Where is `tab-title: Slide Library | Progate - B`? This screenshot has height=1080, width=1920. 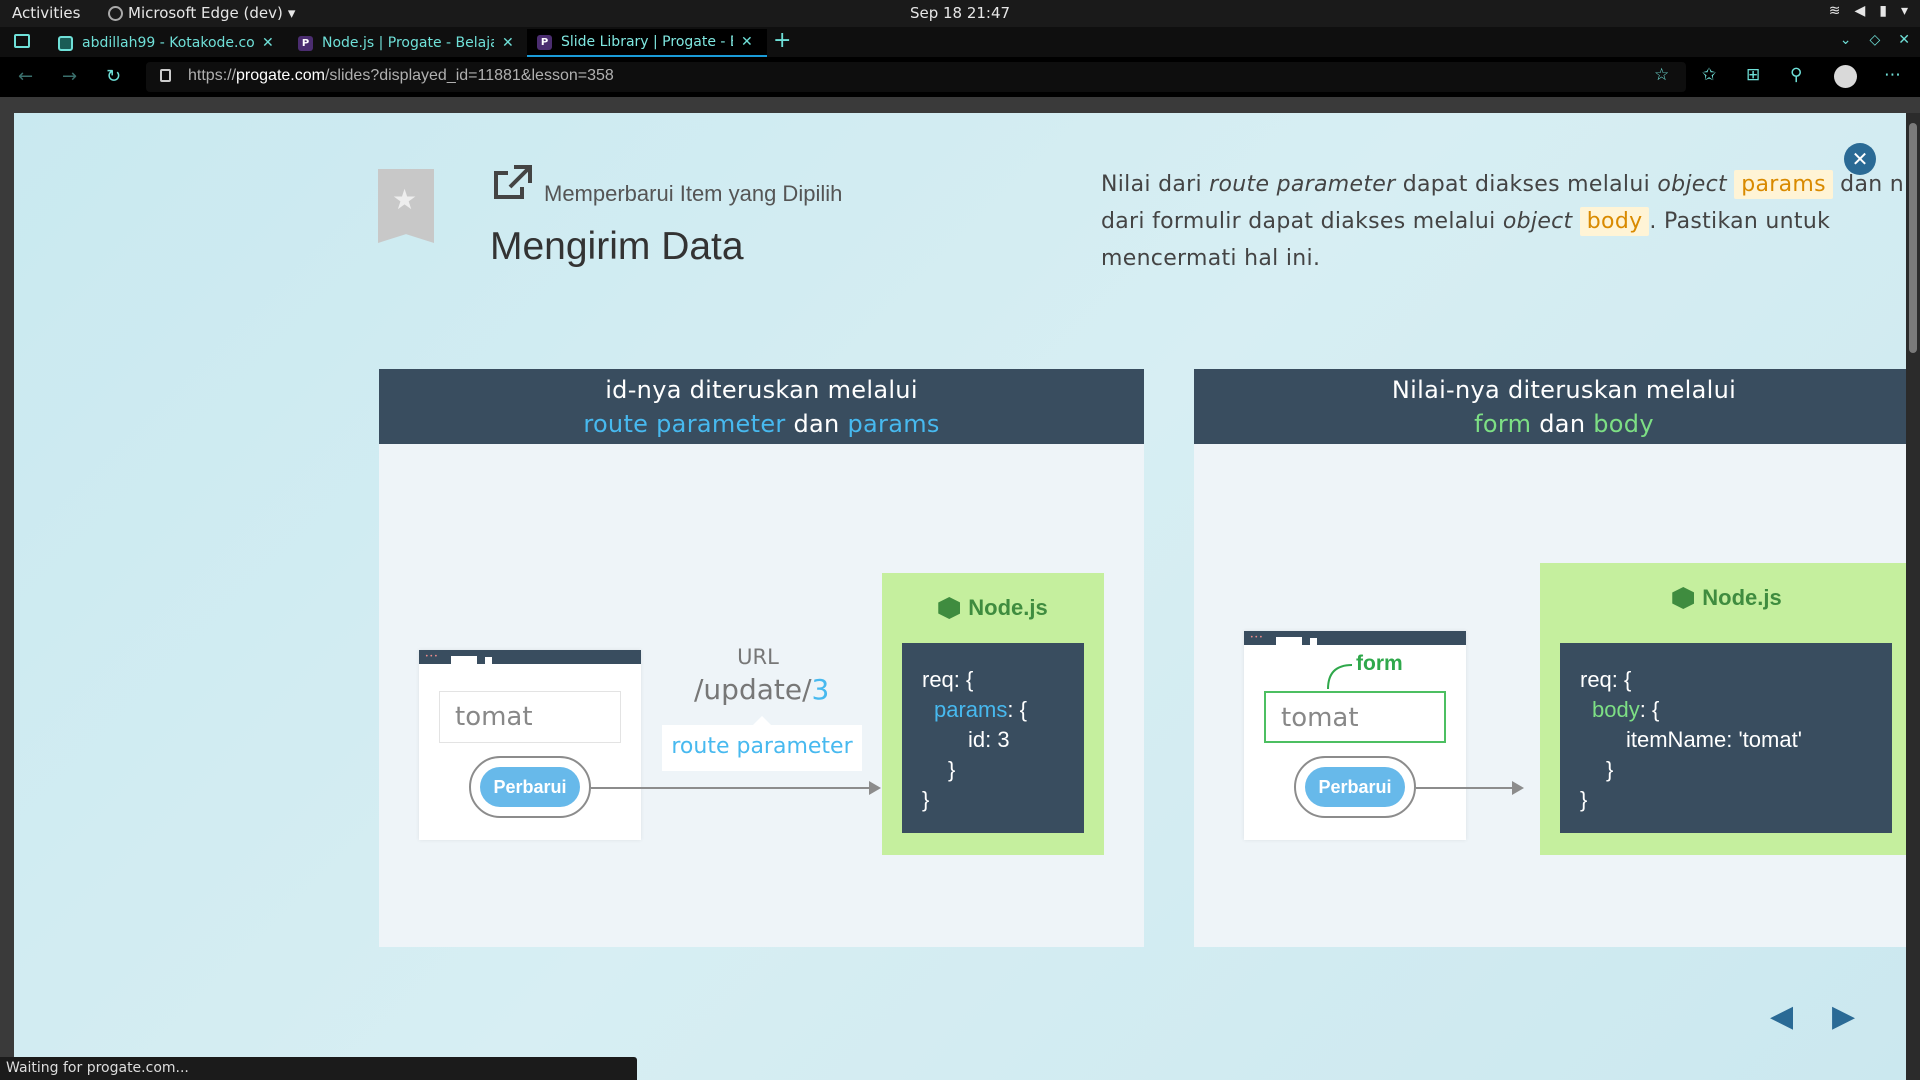
tab-title: Slide Library | Progate - B is located at coordinates (647, 42).